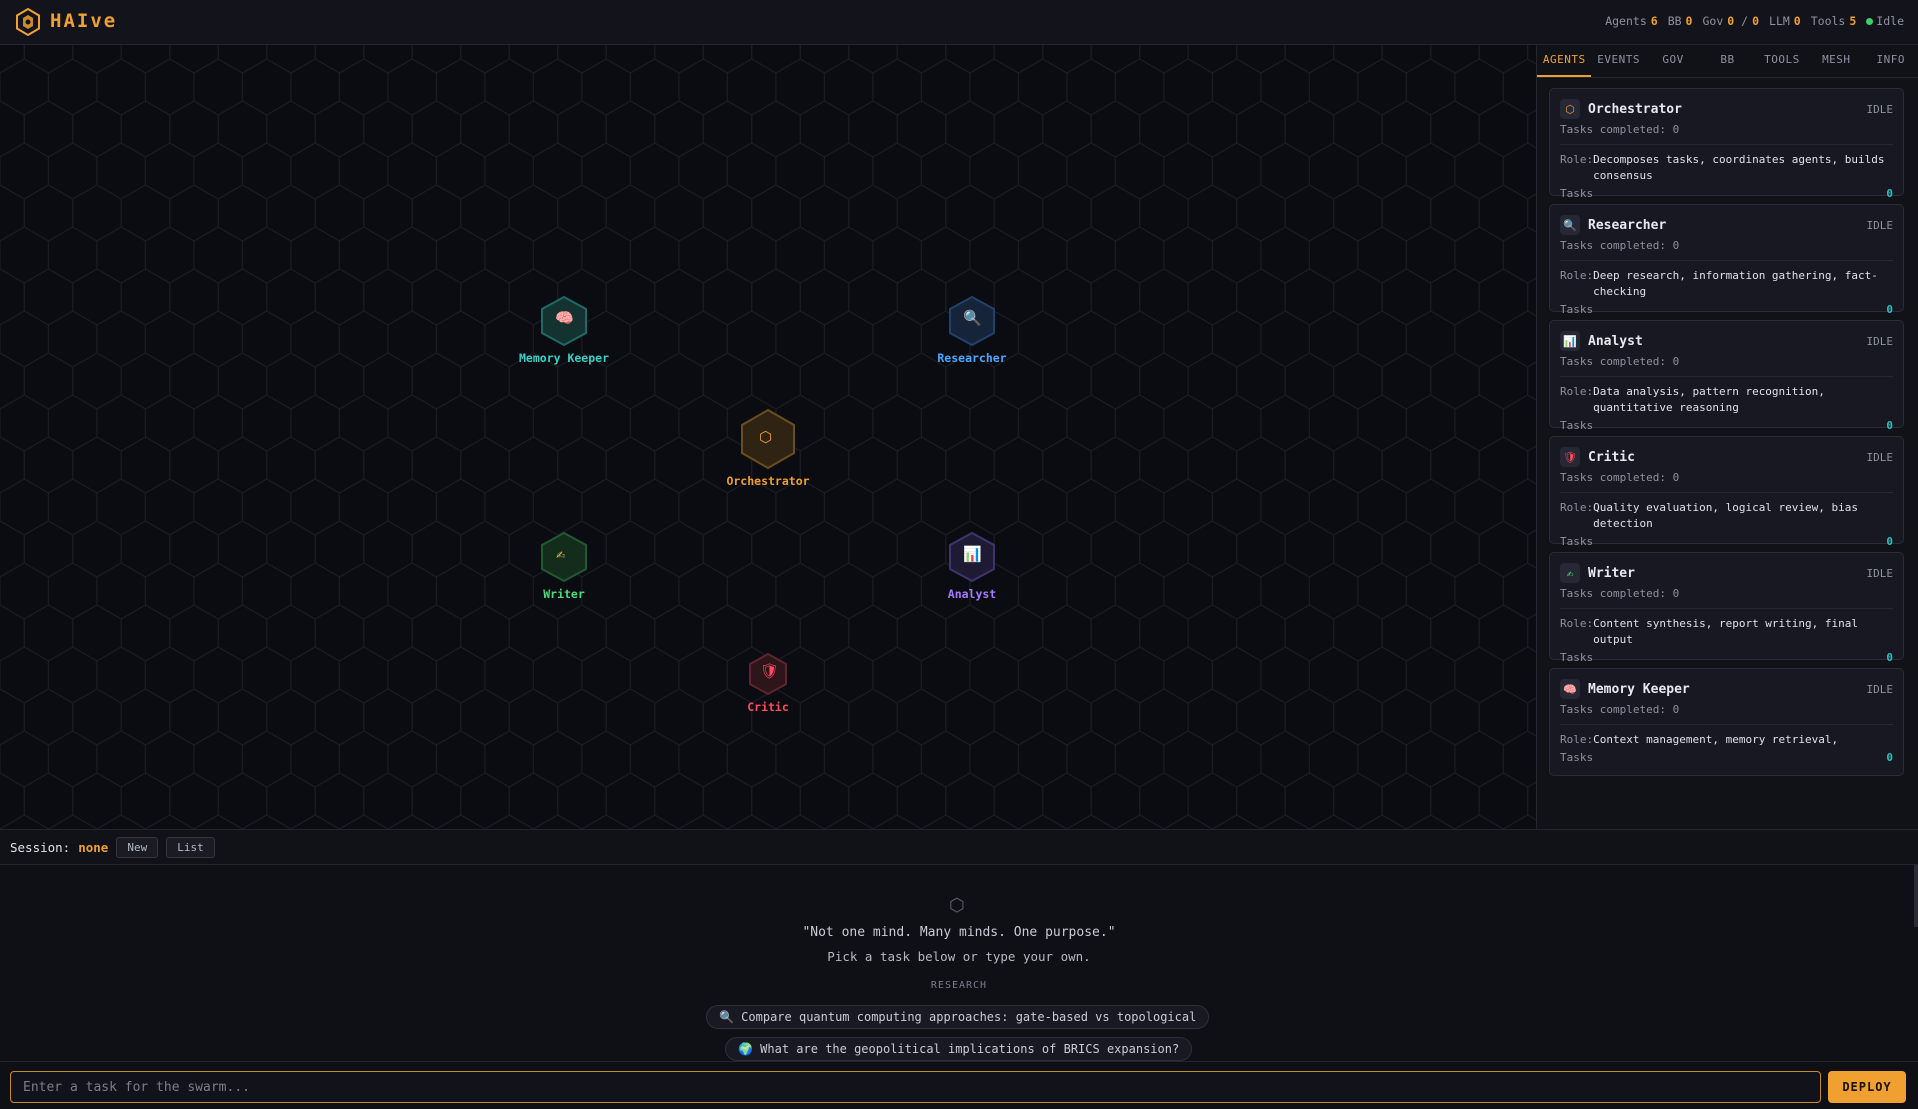 This screenshot has height=1109, width=1918. Describe the element at coordinates (1836, 61) in the screenshot. I see `tab-mesh: MESH` at that location.